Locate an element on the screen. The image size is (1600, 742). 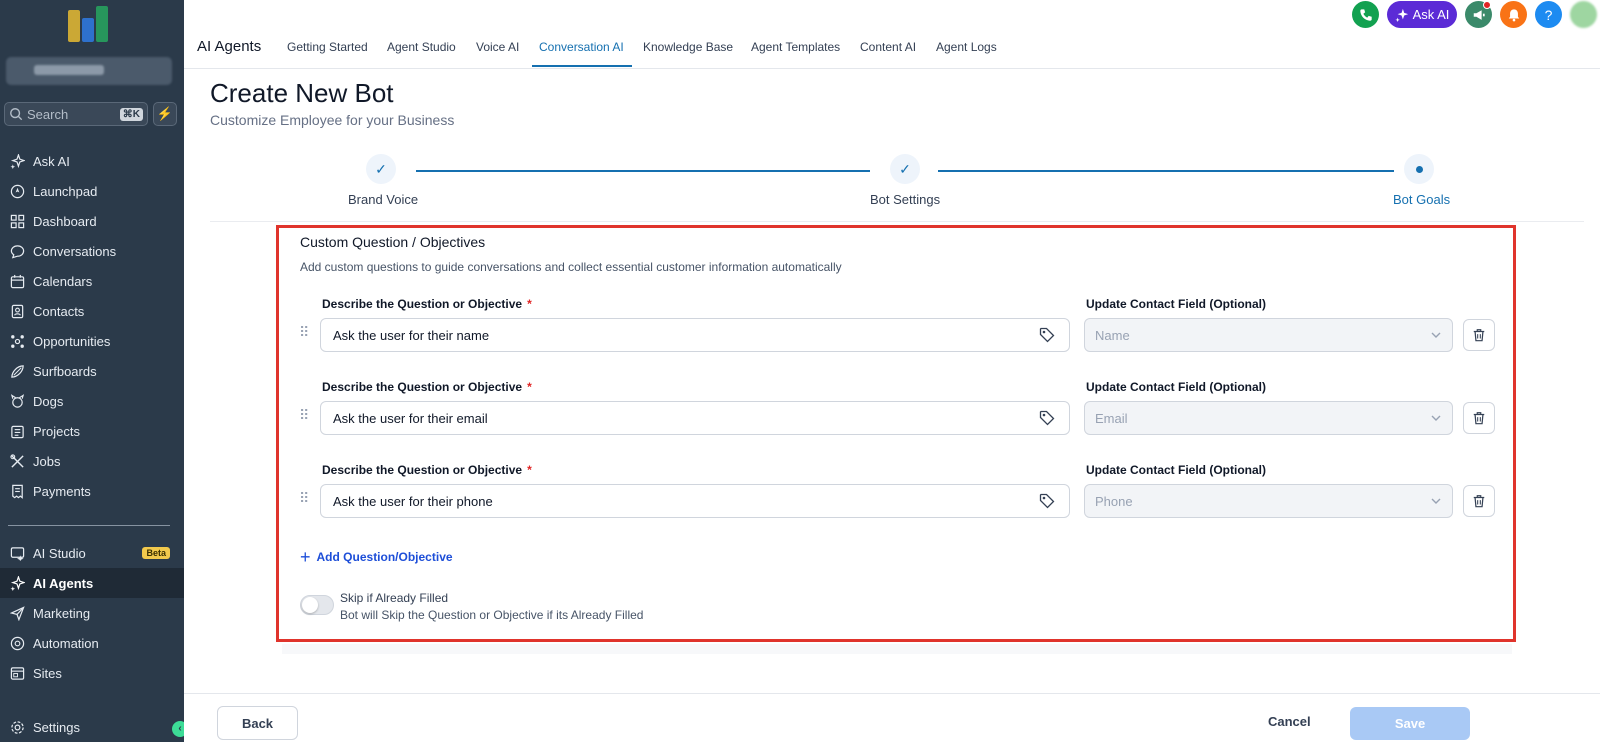
avatar is located at coordinates (1583, 14).